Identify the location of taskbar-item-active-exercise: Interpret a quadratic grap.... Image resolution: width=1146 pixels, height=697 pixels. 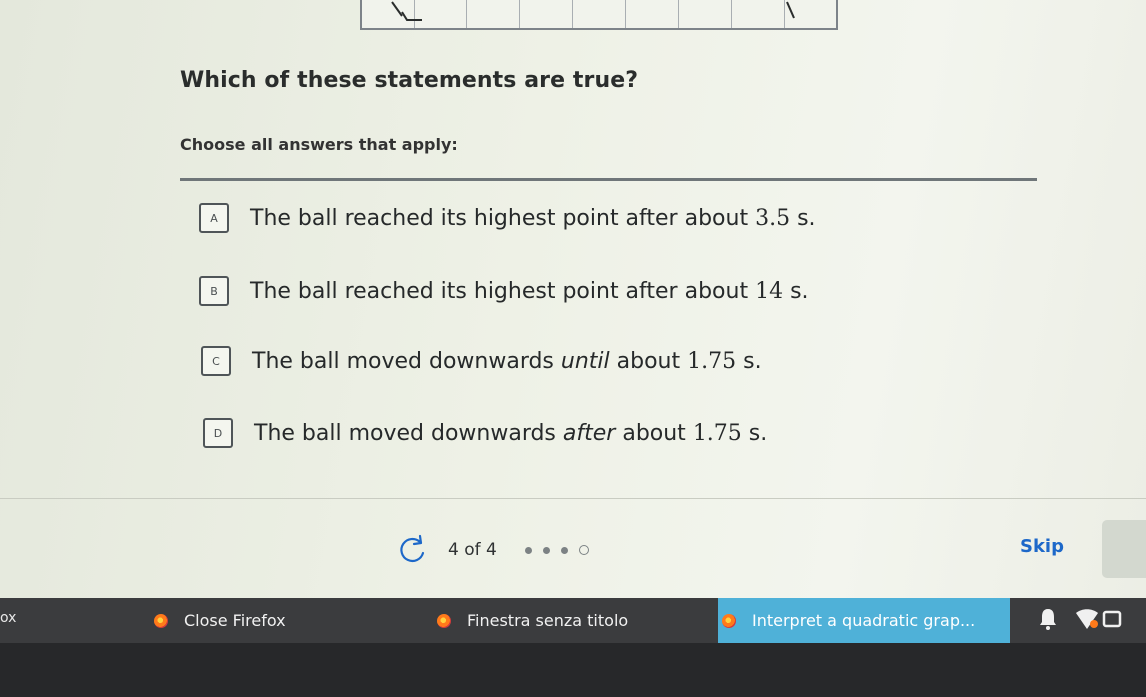
(864, 620).